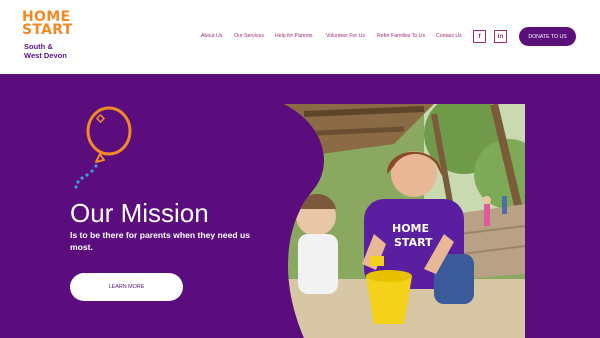 This screenshot has height=338, width=600. Describe the element at coordinates (38, 46) in the screenshot. I see `logo-subtitle-line1: South &` at that location.